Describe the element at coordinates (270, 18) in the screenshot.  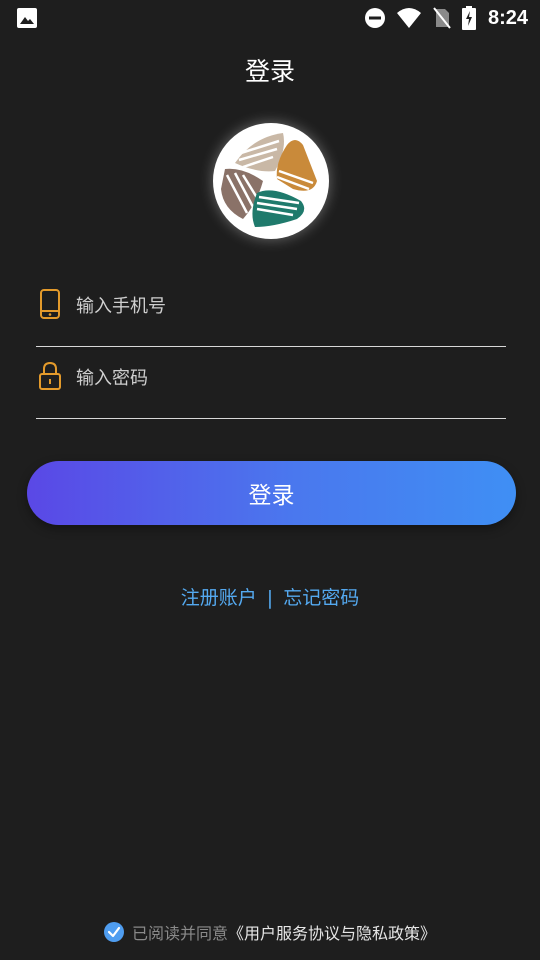
I see `status-bar: 8:24` at that location.